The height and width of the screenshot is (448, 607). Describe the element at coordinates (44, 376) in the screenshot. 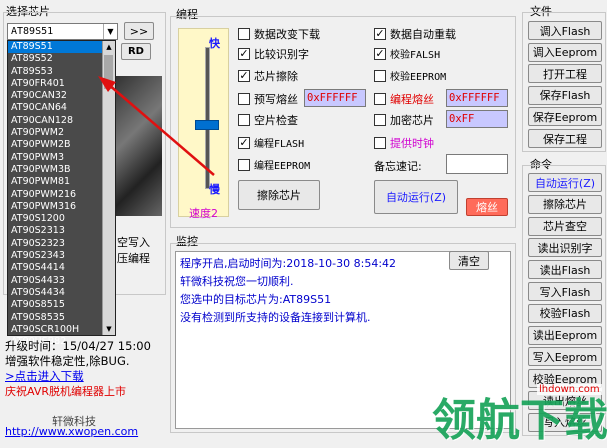

I see `download-link: >点击进入下载` at that location.